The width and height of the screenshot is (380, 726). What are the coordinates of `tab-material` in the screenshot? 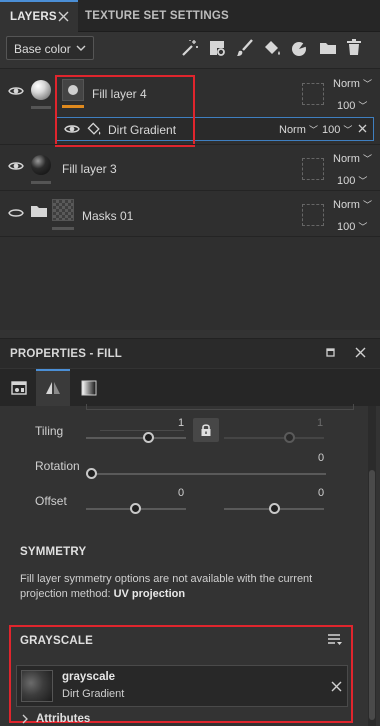 It's located at (89, 387).